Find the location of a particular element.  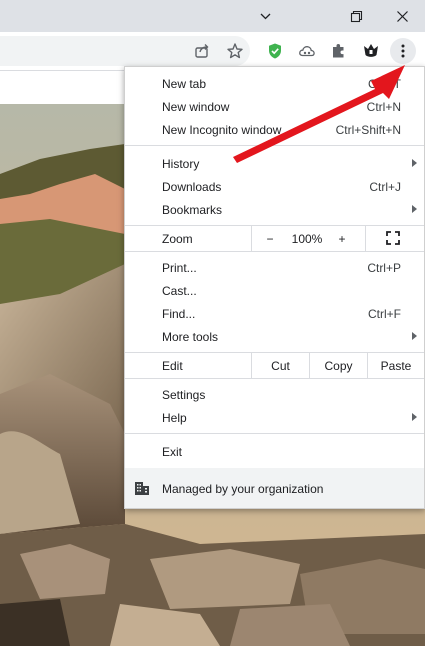

managed-by-organization: Managed by your organization is located at coordinates (274, 488).